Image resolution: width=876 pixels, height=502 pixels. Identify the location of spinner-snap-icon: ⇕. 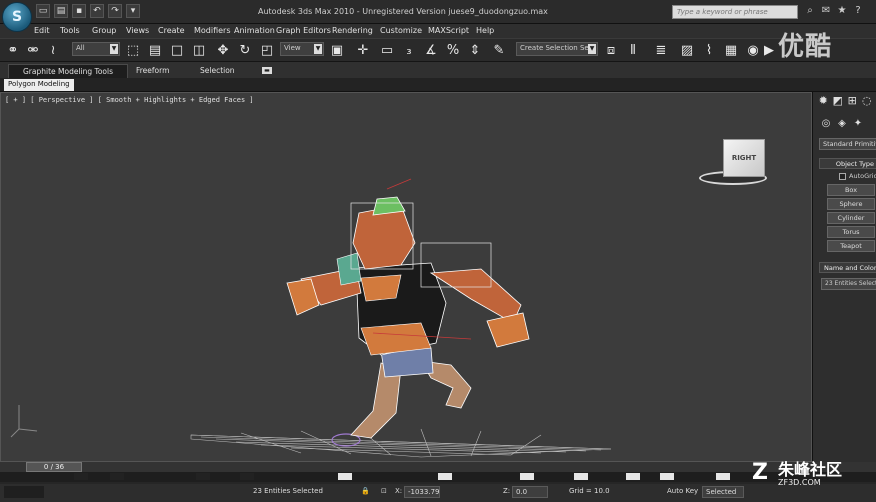
(475, 51).